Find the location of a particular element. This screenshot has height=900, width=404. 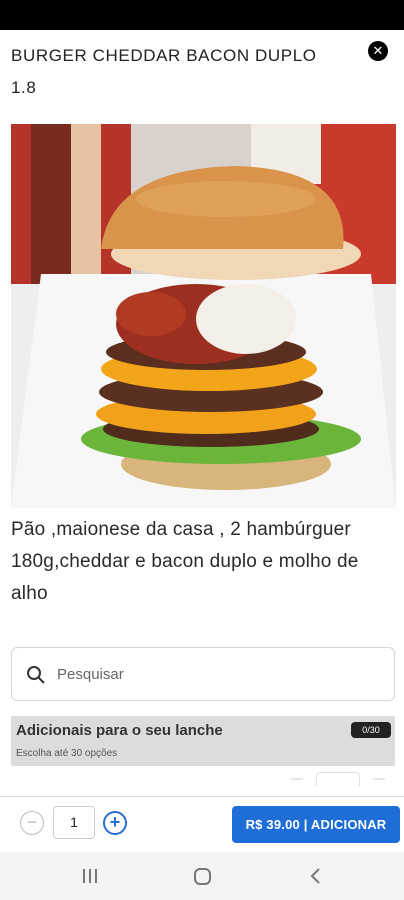

search-box is located at coordinates (203, 674).